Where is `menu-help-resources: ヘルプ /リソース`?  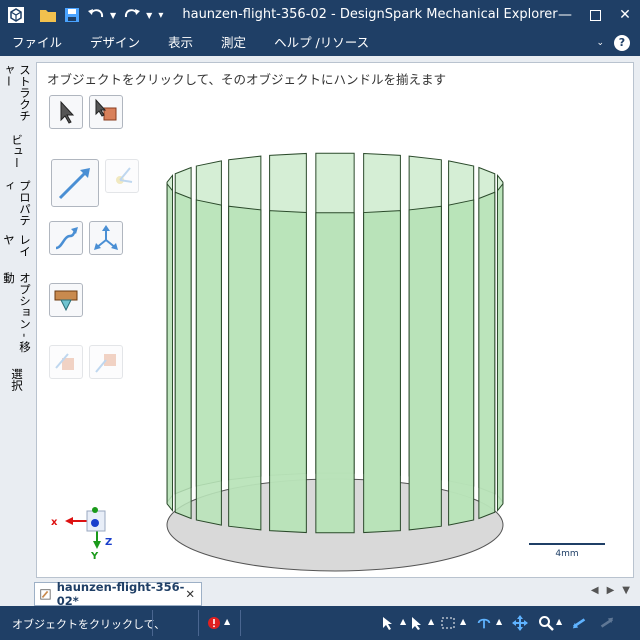
menu-help-resources: ヘルプ /リソース is located at coordinates (323, 43).